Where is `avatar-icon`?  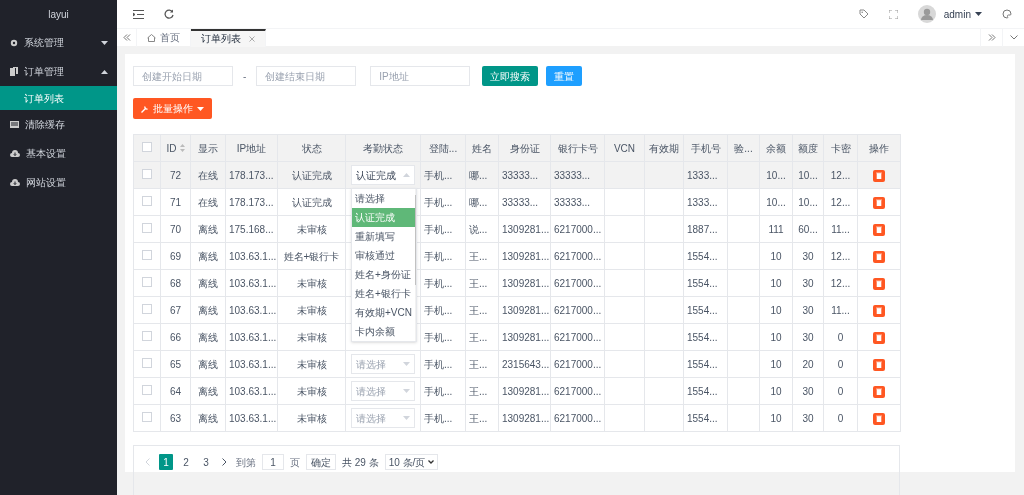
avatar-icon is located at coordinates (926, 14).